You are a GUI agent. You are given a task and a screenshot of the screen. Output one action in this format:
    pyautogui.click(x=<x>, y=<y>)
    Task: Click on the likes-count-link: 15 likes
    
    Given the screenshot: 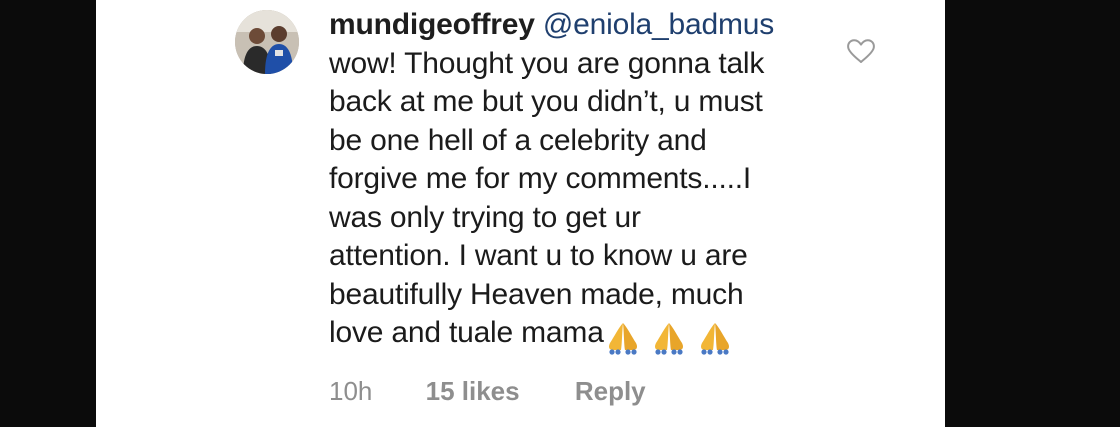 What is the action you would take?
    pyautogui.click(x=473, y=391)
    